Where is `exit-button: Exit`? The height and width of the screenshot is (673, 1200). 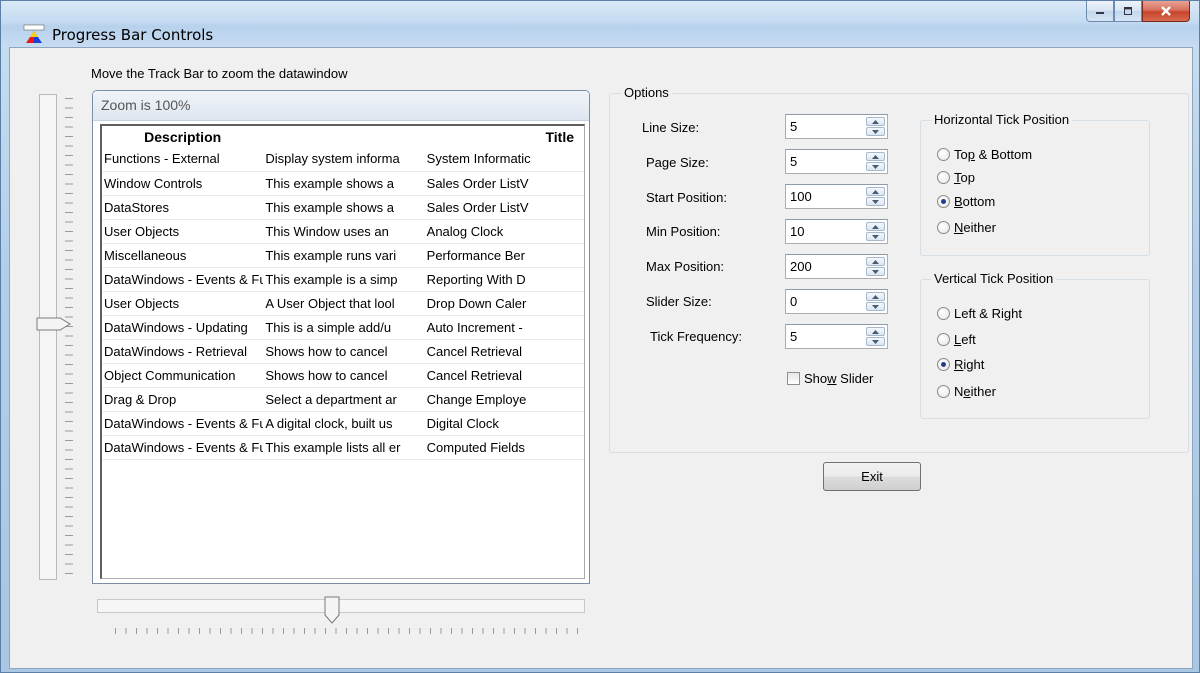
exit-button: Exit is located at coordinates (872, 476).